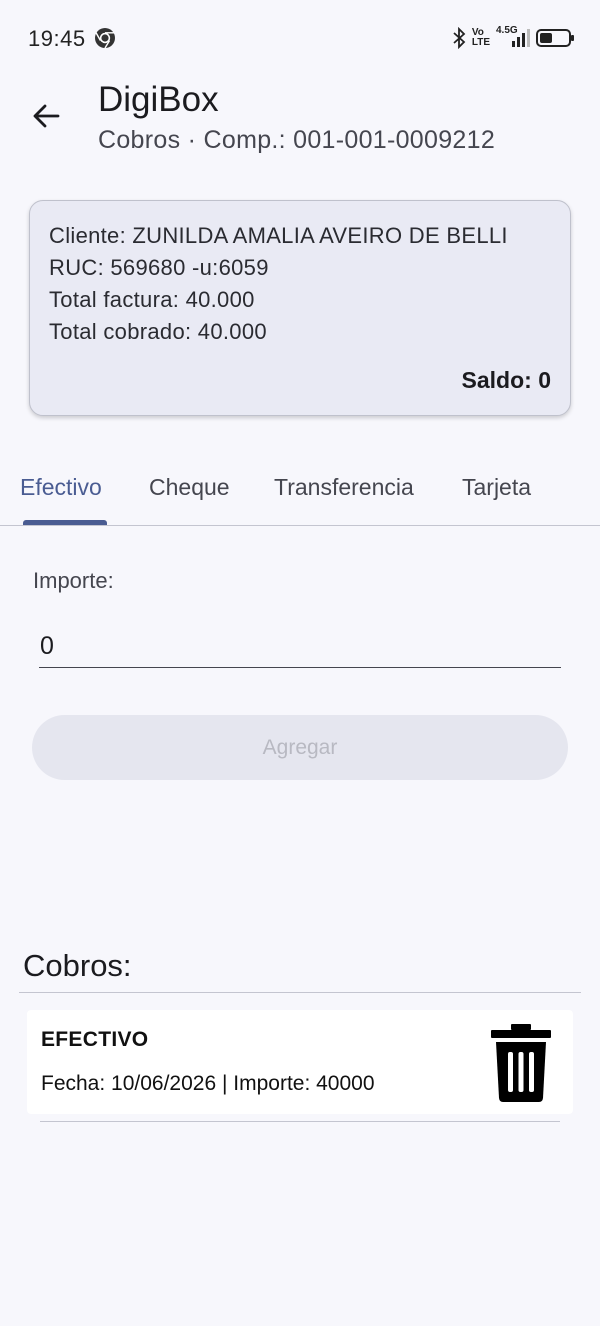  I want to click on list-divider, so click(300, 1121).